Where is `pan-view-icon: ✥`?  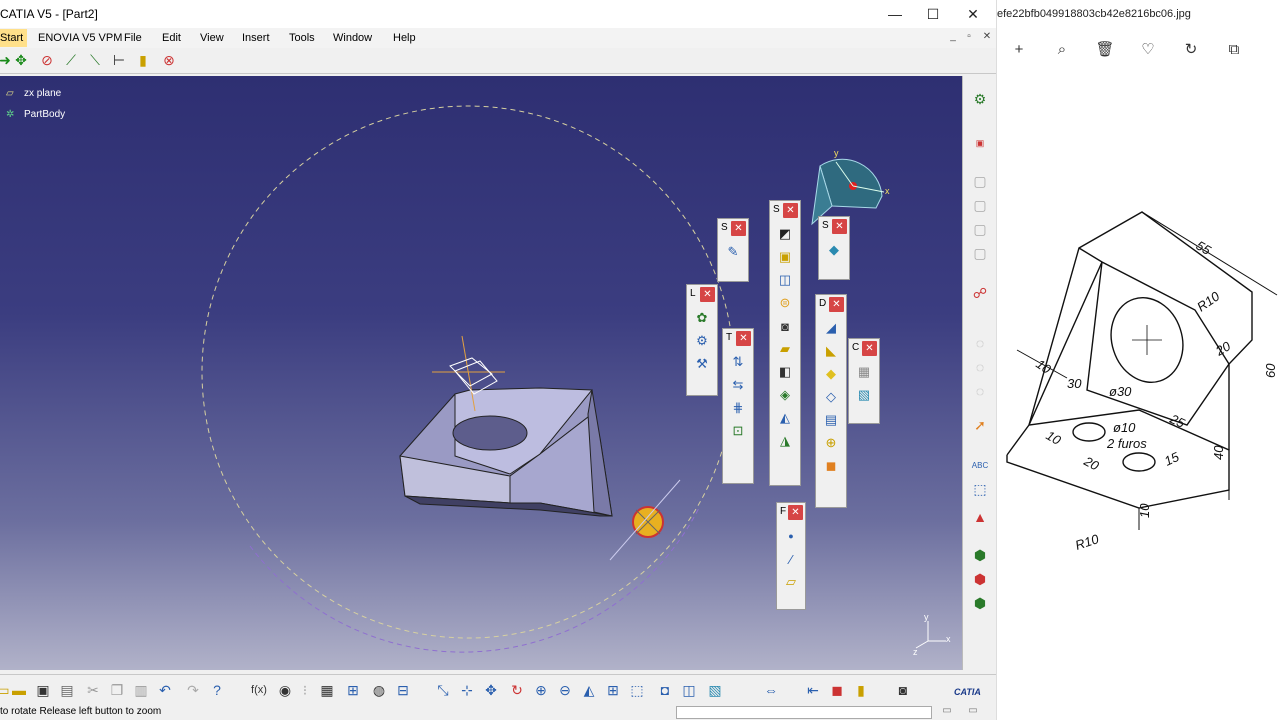
pan-view-icon: ✥ is located at coordinates (491, 690).